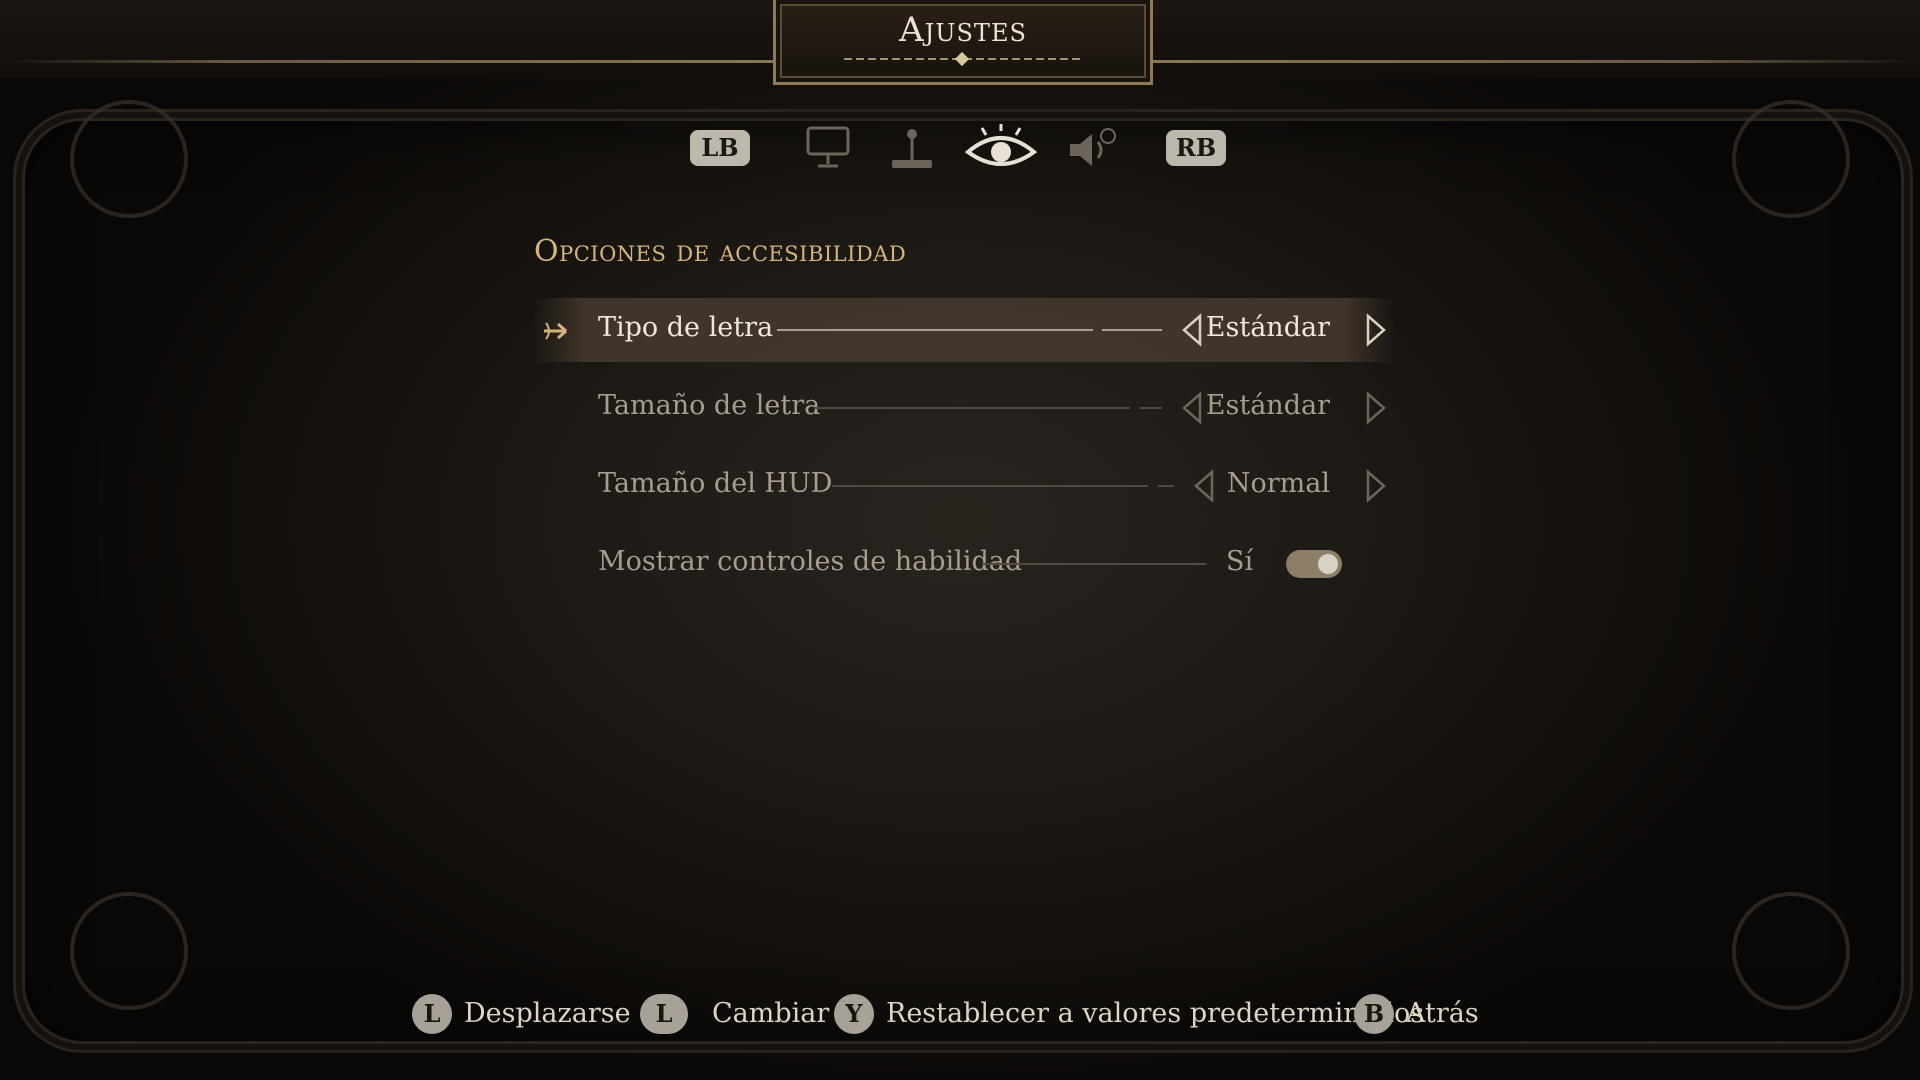 The image size is (1920, 1080). Describe the element at coordinates (1278, 483) in the screenshot. I see `setting-value: Normal` at that location.